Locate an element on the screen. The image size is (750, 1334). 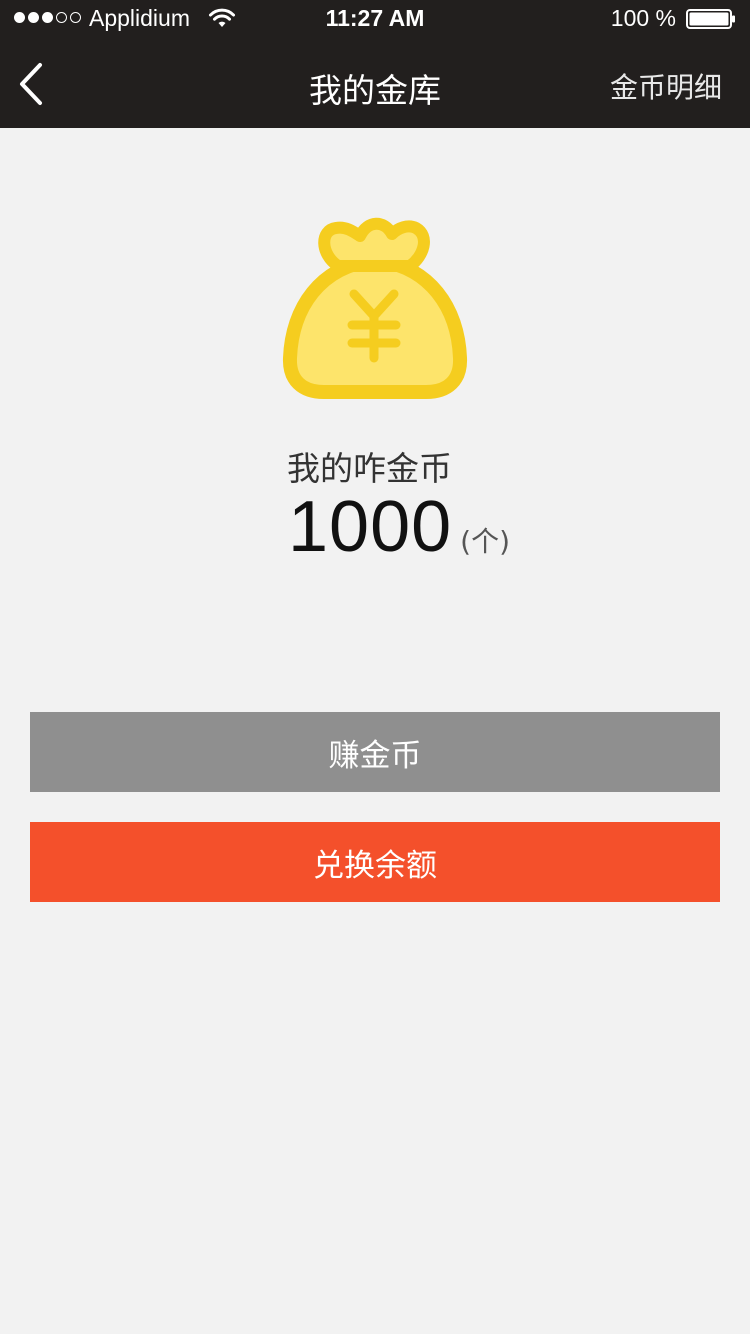
coin-balance-unit: (个) is located at coordinates (485, 541).